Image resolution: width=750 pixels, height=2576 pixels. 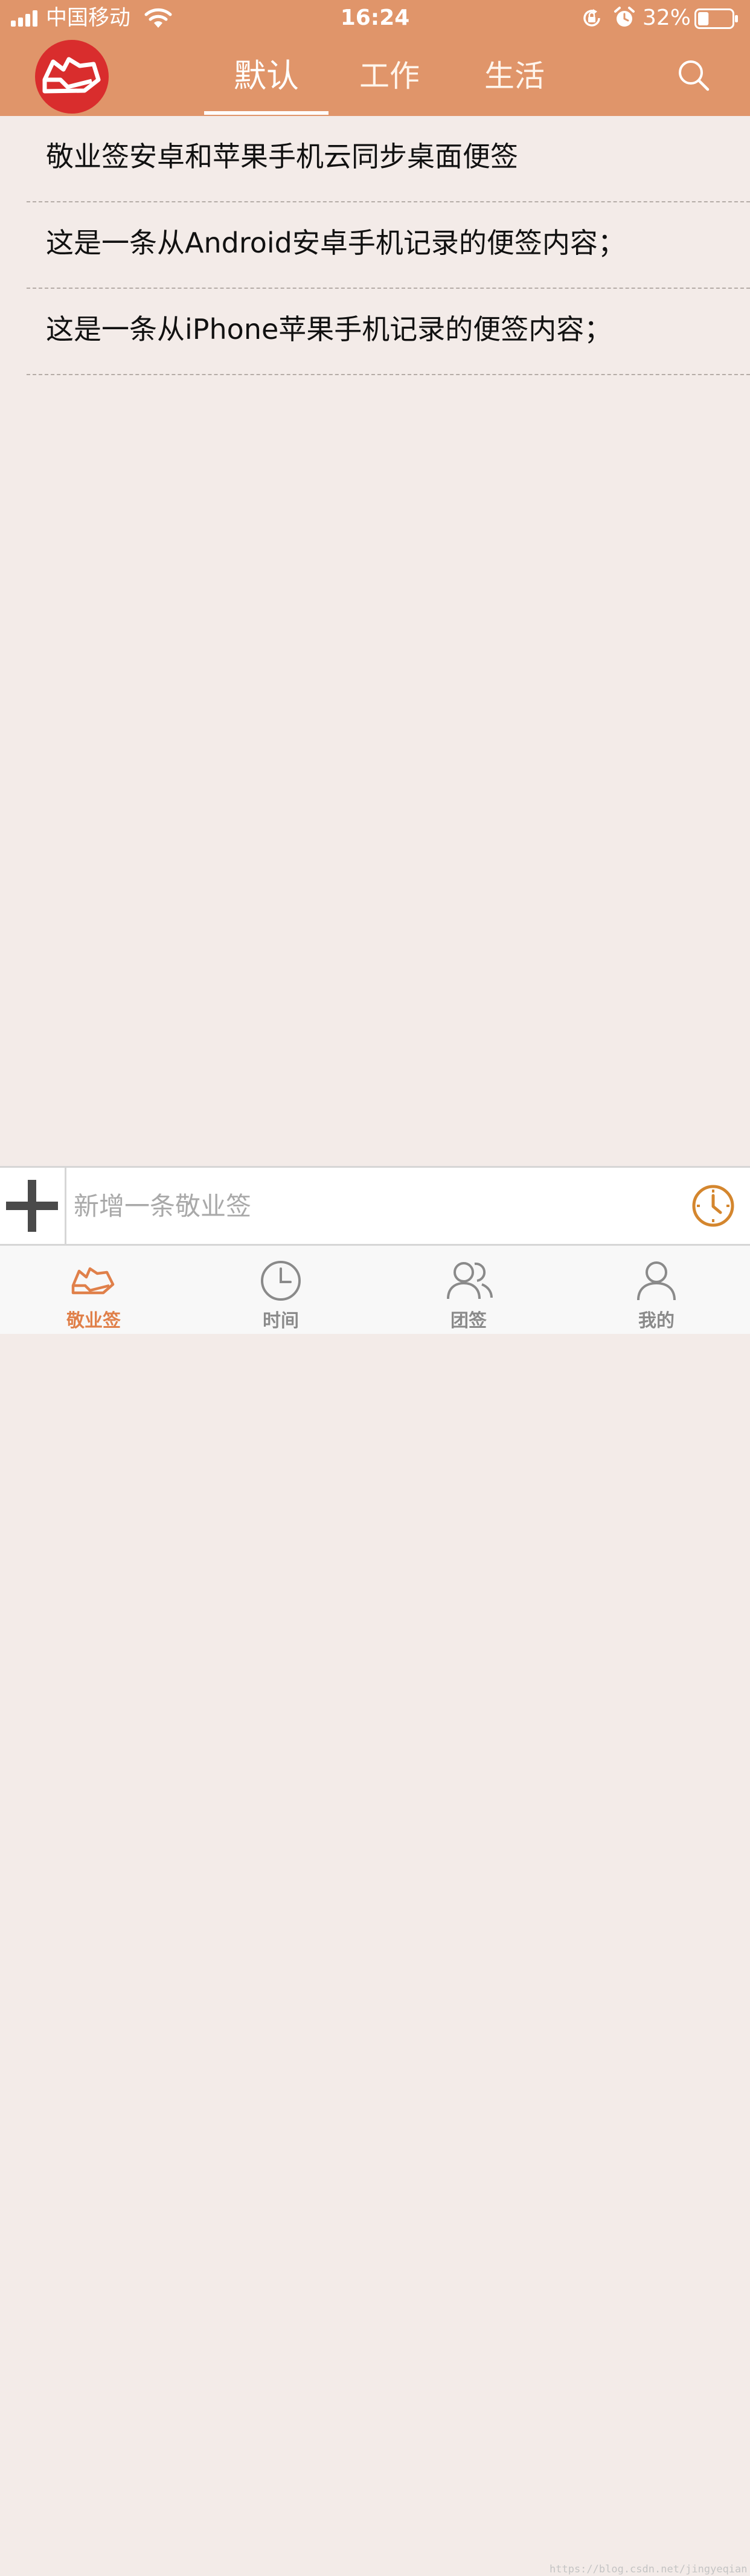 What do you see at coordinates (470, 1281) in the screenshot?
I see `group-icon` at bounding box center [470, 1281].